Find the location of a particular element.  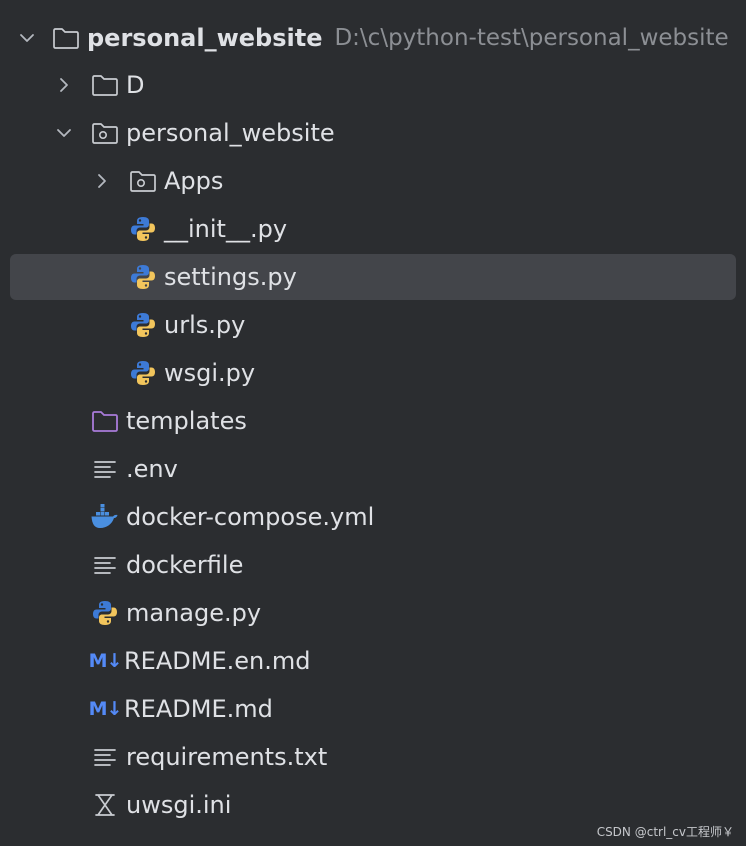

tree-row-docker-compose: docker-compose.yml is located at coordinates (373, 517).